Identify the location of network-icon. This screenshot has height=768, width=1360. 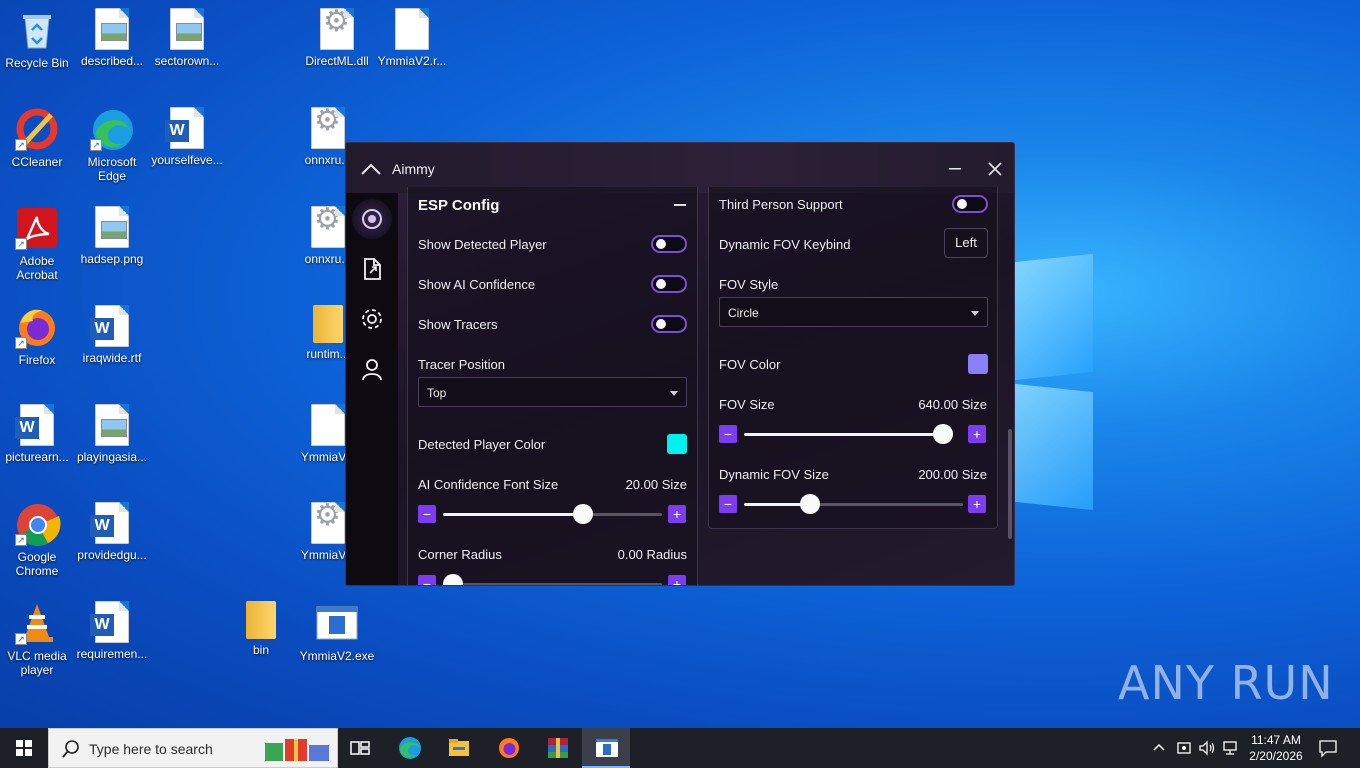
(1231, 749).